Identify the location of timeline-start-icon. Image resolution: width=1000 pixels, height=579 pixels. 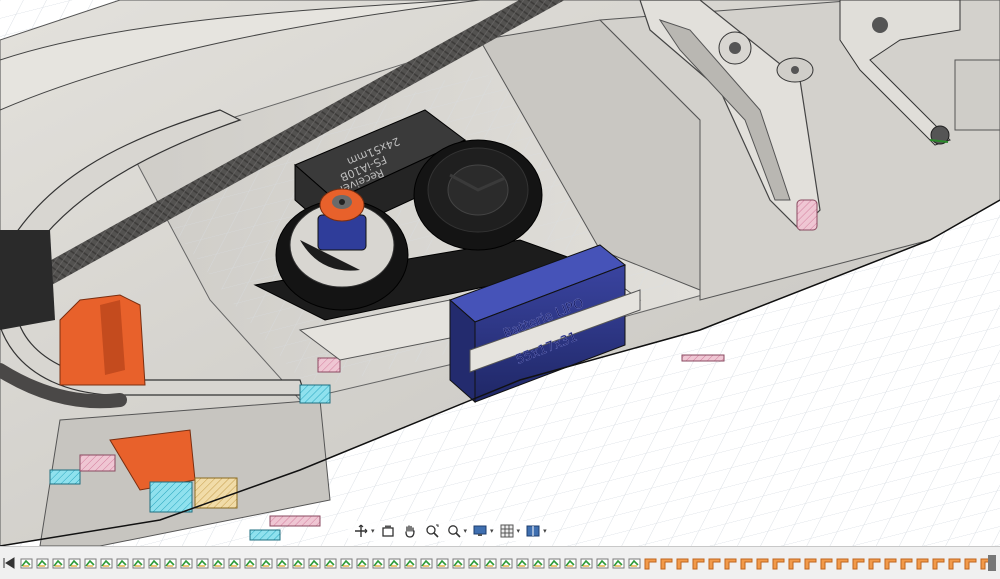
(9, 563).